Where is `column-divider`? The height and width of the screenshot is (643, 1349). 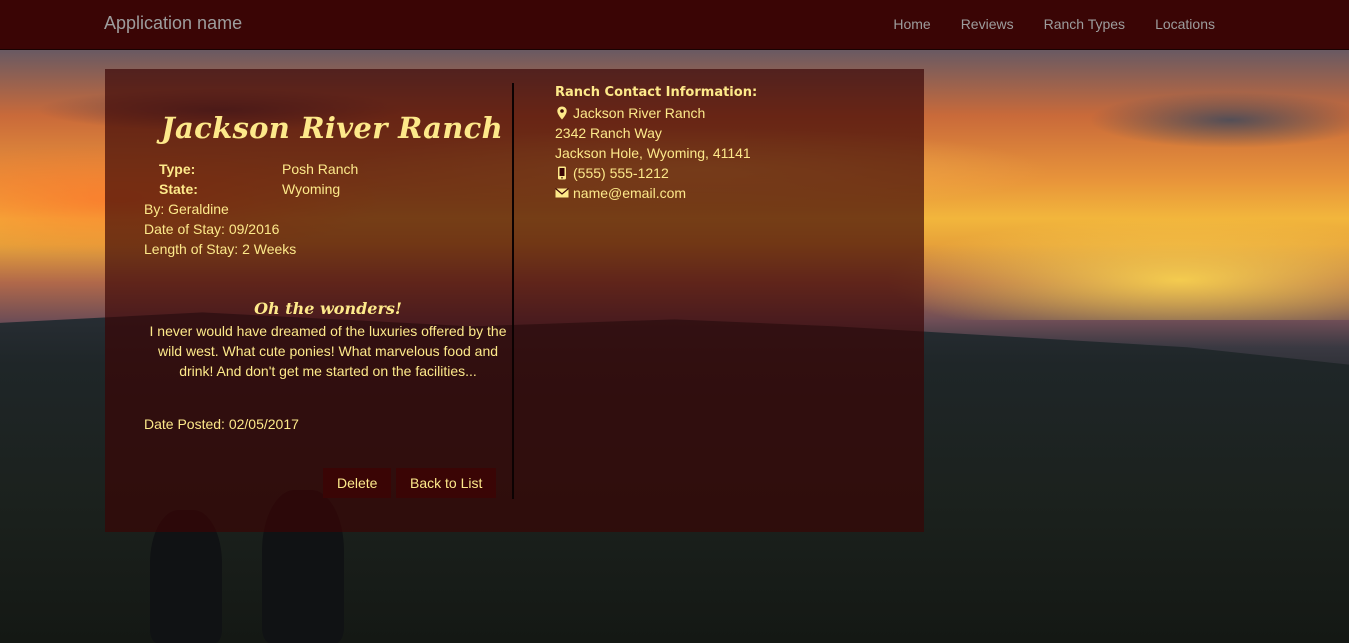 column-divider is located at coordinates (513, 291).